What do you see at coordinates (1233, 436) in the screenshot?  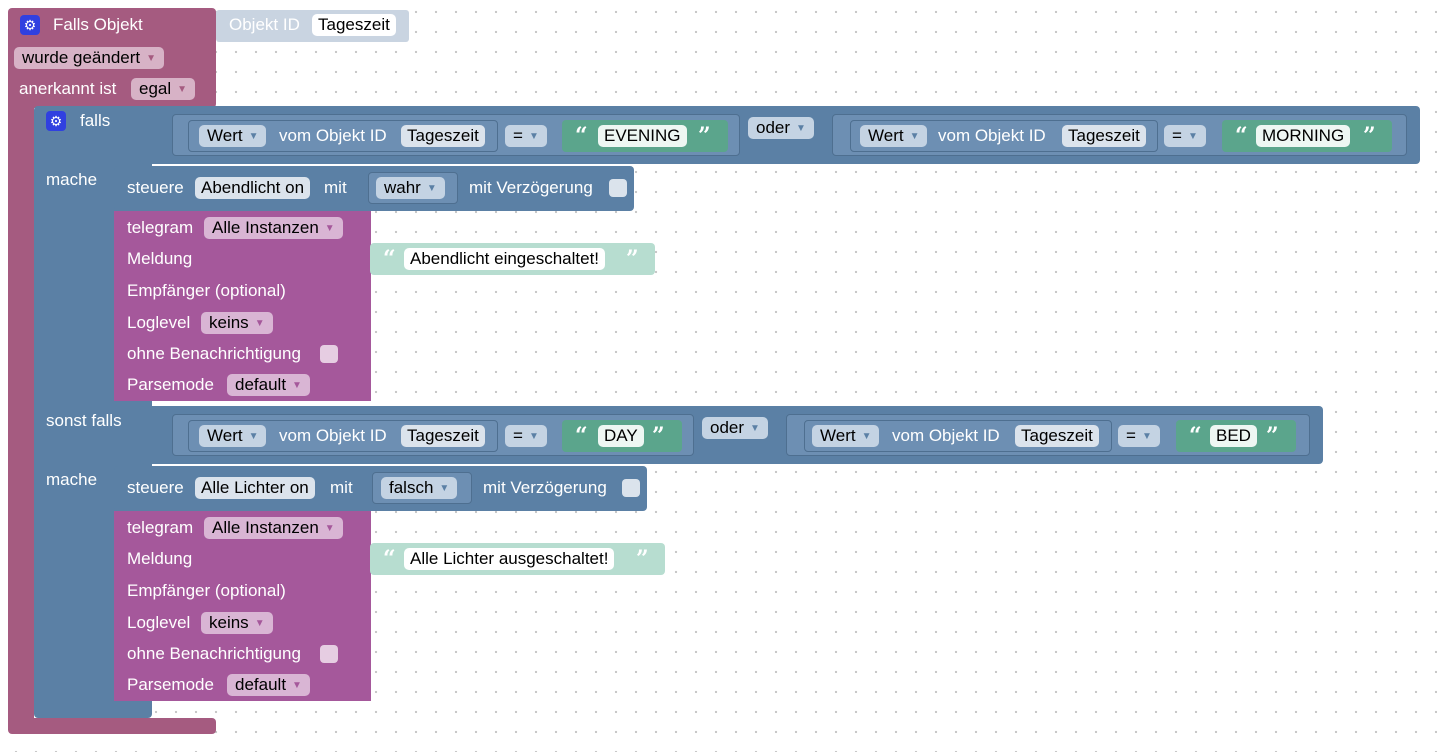 I see `text-value: BED` at bounding box center [1233, 436].